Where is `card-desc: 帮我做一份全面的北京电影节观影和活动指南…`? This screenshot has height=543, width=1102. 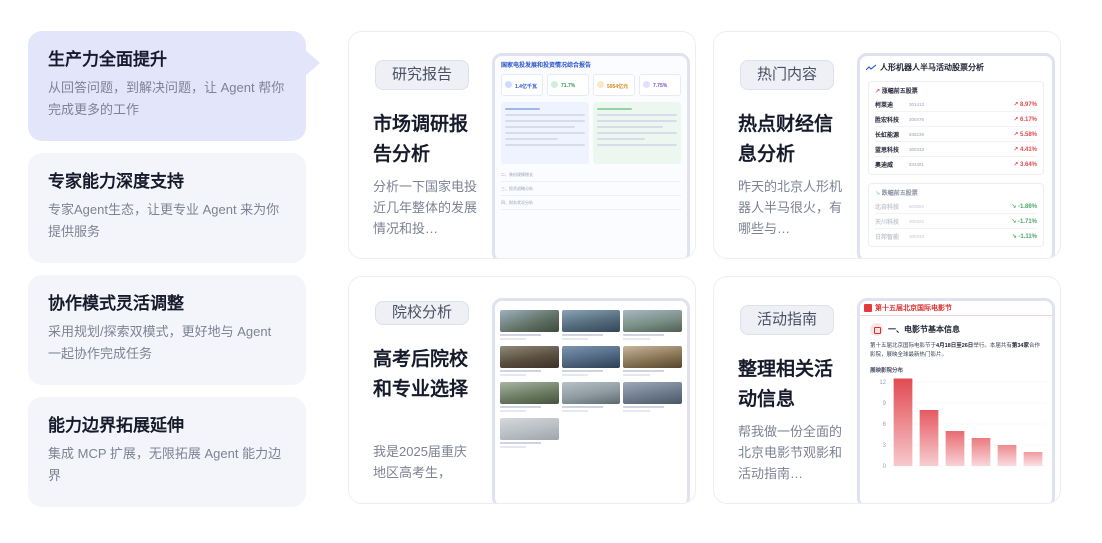
card-desc: 帮我做一份全面的北京电影节观影和活动指南… is located at coordinates (790, 452).